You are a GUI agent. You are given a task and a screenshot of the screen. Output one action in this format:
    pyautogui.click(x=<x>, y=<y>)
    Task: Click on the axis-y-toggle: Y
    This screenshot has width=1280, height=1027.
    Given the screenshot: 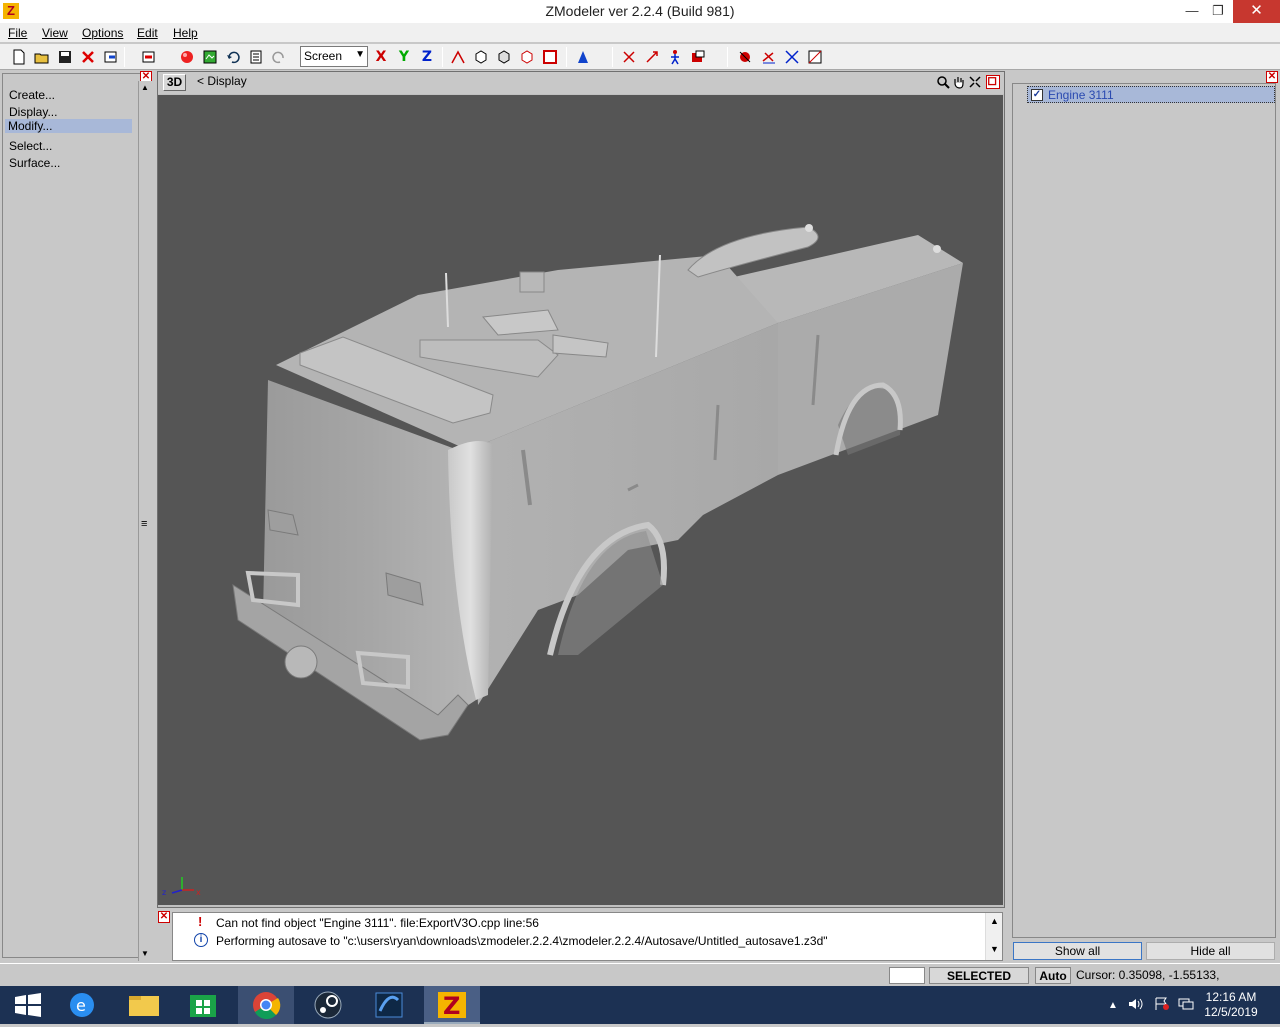 What is the action you would take?
    pyautogui.click(x=404, y=57)
    